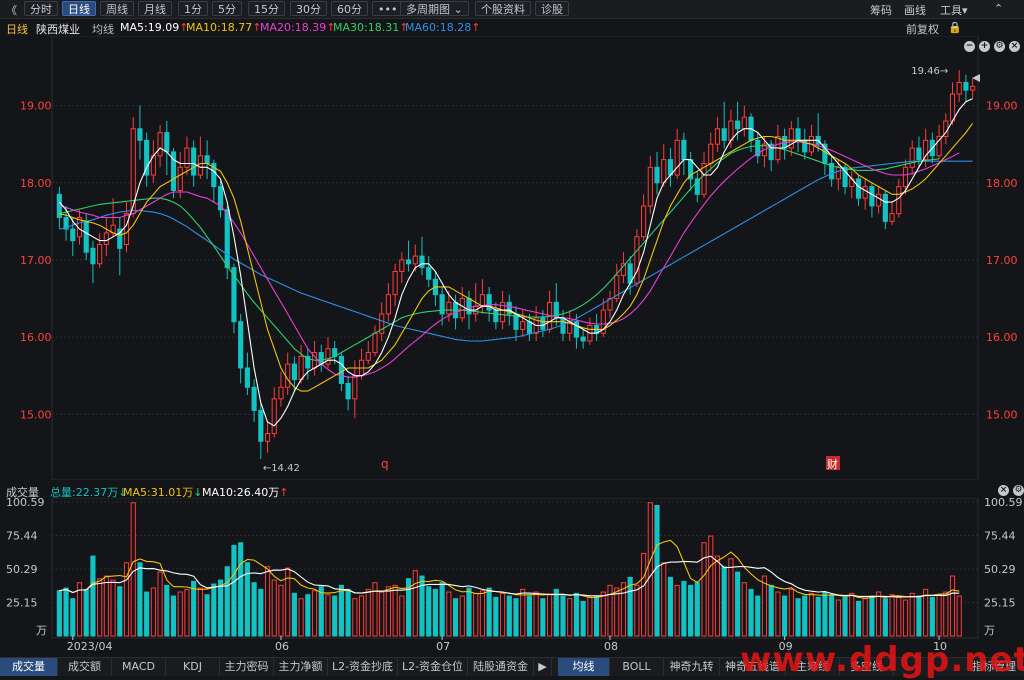 The height and width of the screenshot is (680, 1024). Describe the element at coordinates (998, 8) in the screenshot. I see `collapse-icon: ⌃` at that location.